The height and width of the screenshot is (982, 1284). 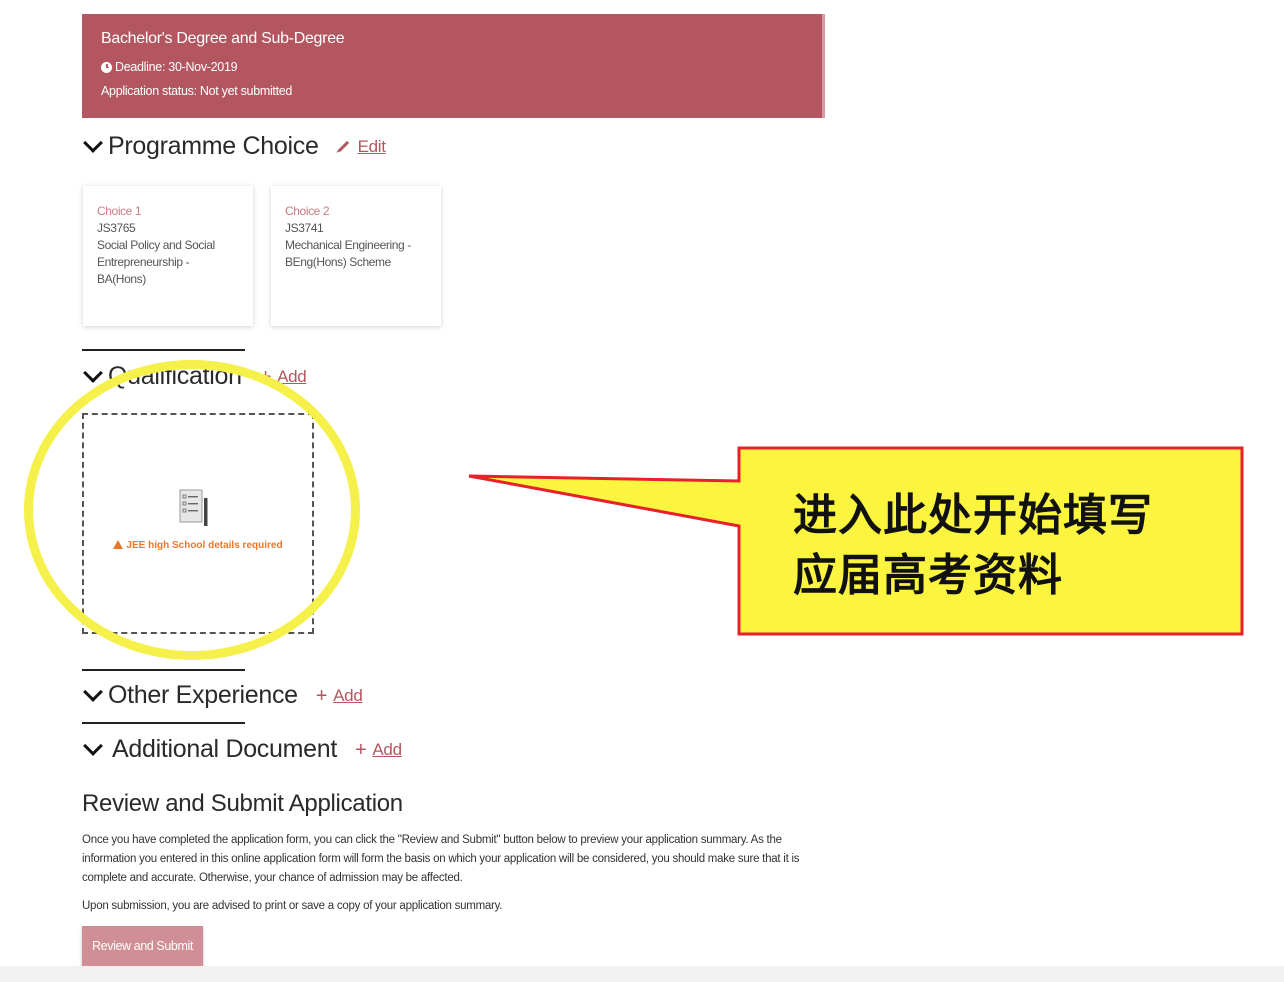 I want to click on other-experience-add-link: + Add, so click(x=339, y=696).